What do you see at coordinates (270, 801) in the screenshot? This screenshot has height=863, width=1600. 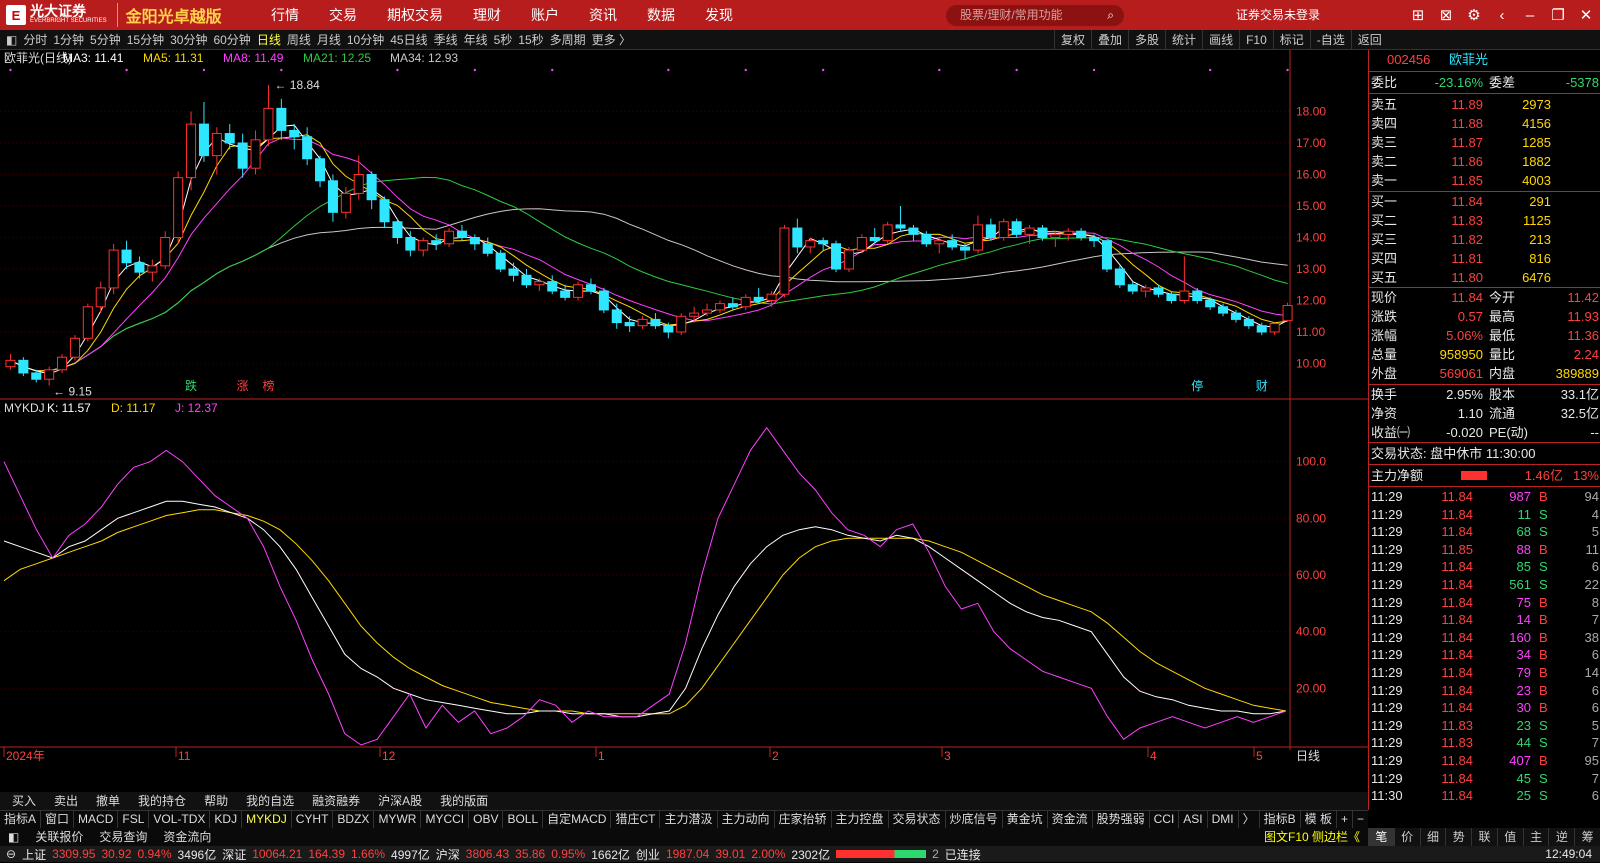 I see `action-button: 我的自选` at bounding box center [270, 801].